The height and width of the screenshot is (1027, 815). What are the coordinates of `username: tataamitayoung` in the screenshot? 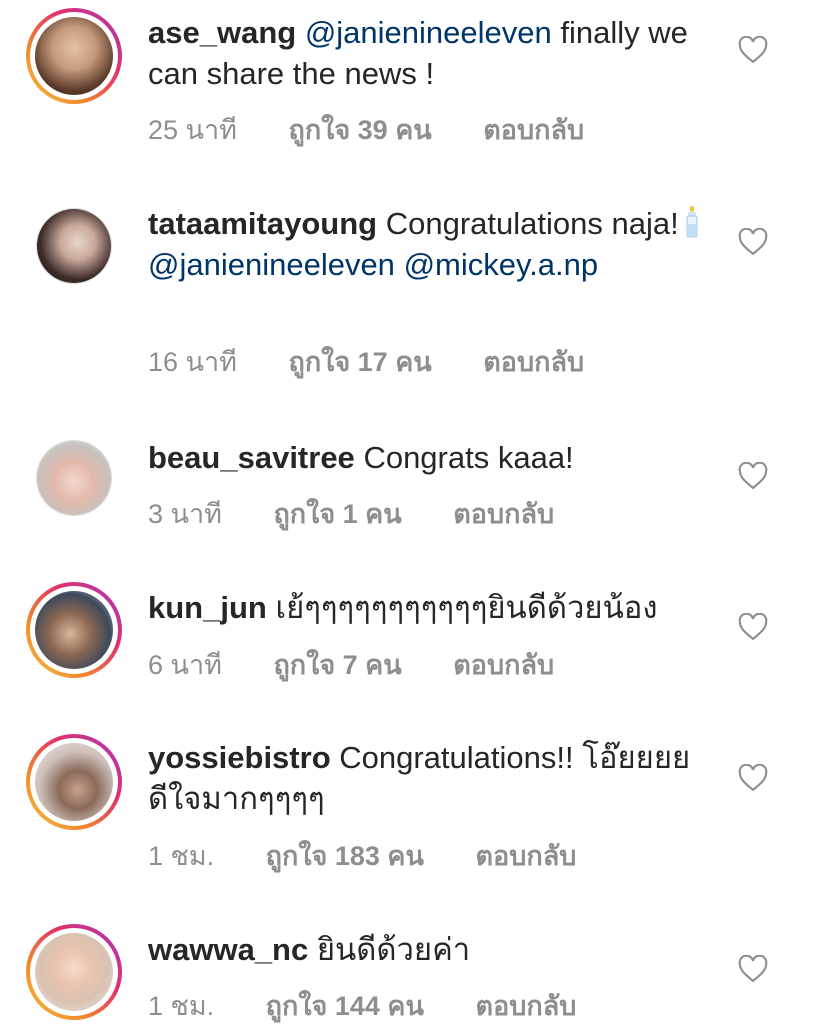 It's located at (262, 223).